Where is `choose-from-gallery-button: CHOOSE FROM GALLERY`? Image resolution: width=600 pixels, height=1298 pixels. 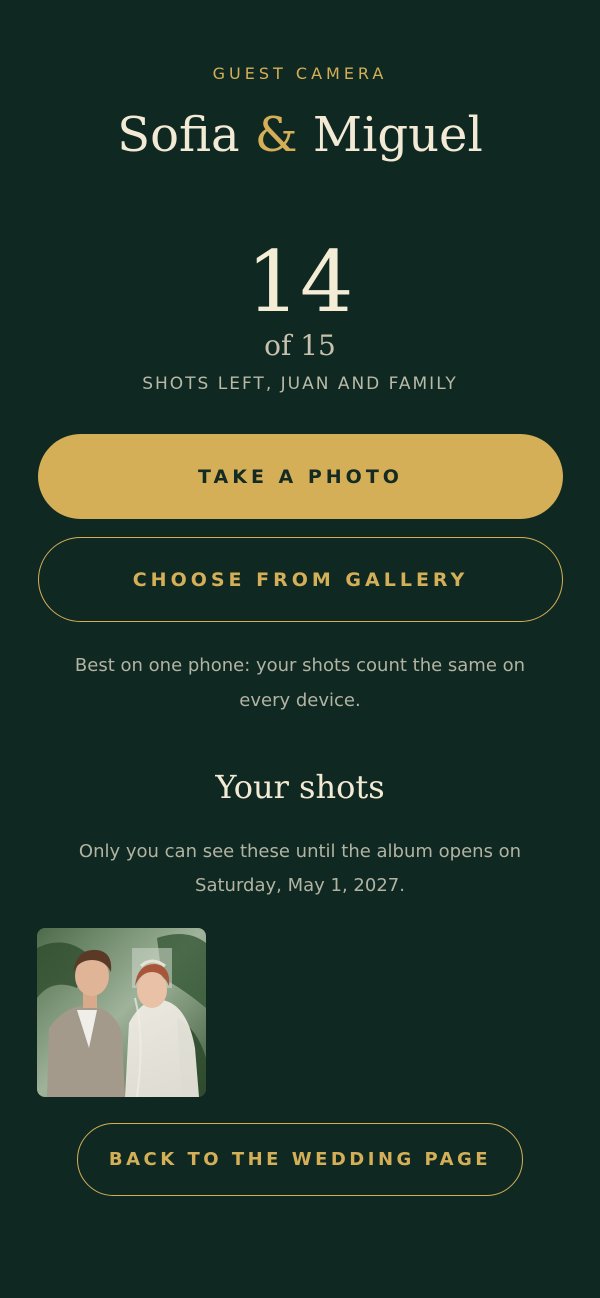 choose-from-gallery-button: CHOOSE FROM GALLERY is located at coordinates (300, 579).